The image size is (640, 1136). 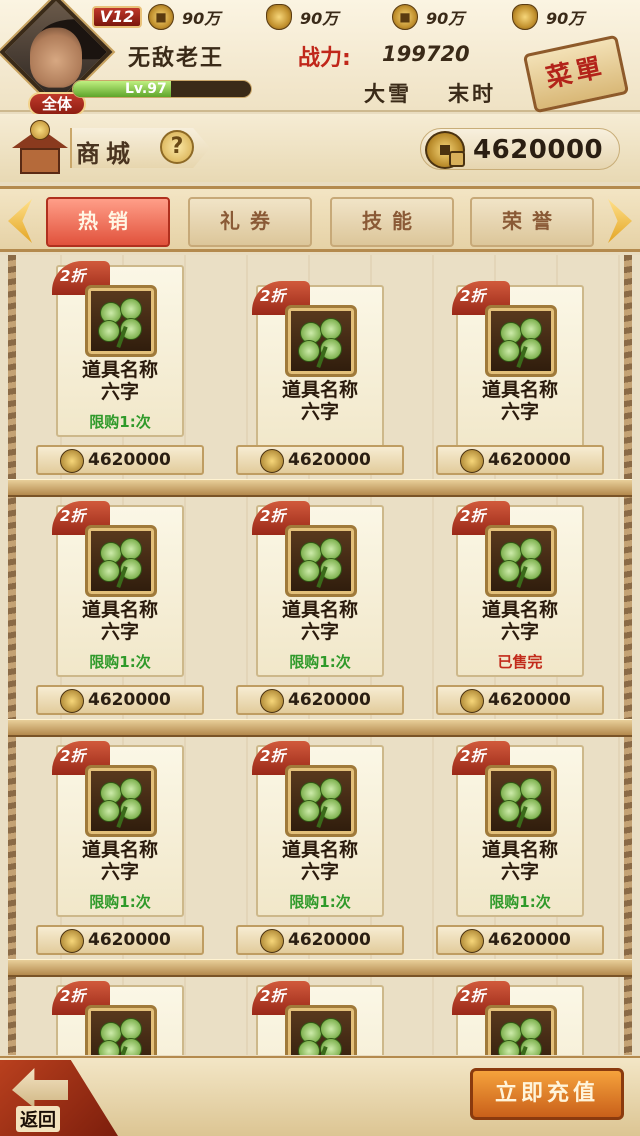 What do you see at coordinates (38, 1119) in the screenshot?
I see `back-label: 返回` at bounding box center [38, 1119].